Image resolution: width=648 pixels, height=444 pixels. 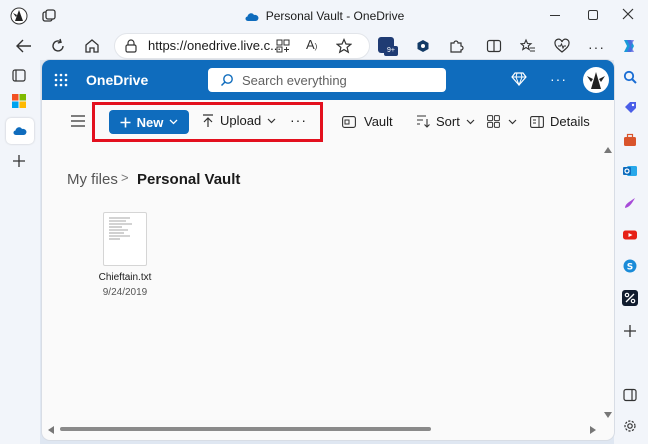 What do you see at coordinates (227, 80) in the screenshot?
I see `search-icon` at bounding box center [227, 80].